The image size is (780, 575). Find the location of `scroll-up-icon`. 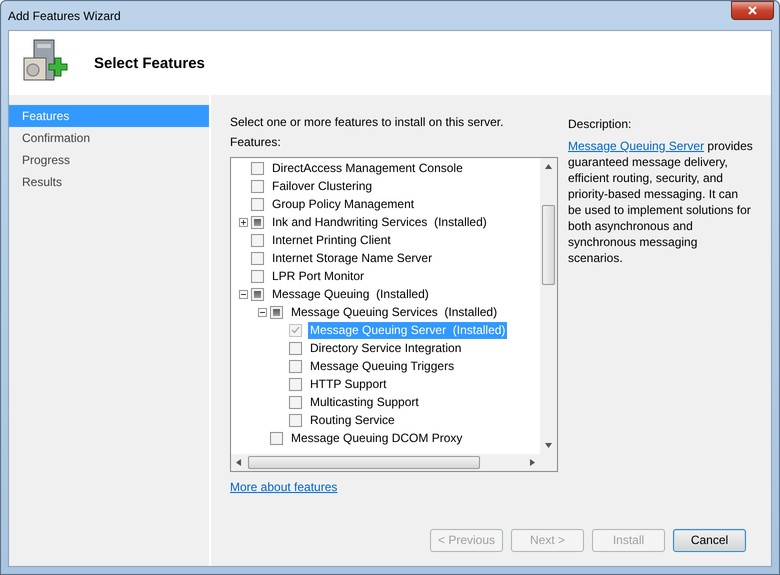

scroll-up-icon is located at coordinates (548, 166).